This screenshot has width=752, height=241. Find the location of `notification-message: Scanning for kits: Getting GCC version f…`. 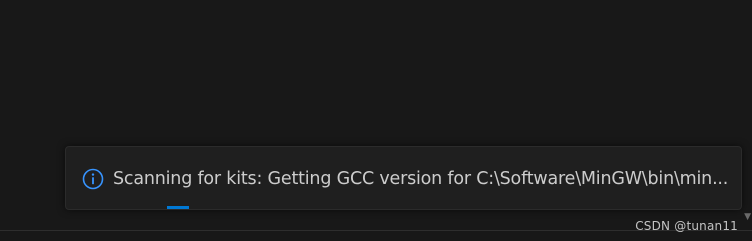

notification-message: Scanning for kits: Getting GCC version f… is located at coordinates (421, 179).